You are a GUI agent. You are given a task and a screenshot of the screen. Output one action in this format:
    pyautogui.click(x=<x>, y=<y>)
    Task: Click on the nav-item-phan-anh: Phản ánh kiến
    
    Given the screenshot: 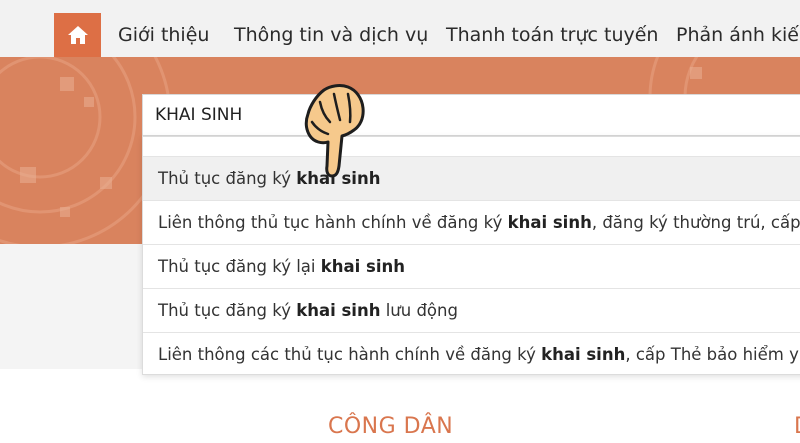 What is the action you would take?
    pyautogui.click(x=738, y=35)
    